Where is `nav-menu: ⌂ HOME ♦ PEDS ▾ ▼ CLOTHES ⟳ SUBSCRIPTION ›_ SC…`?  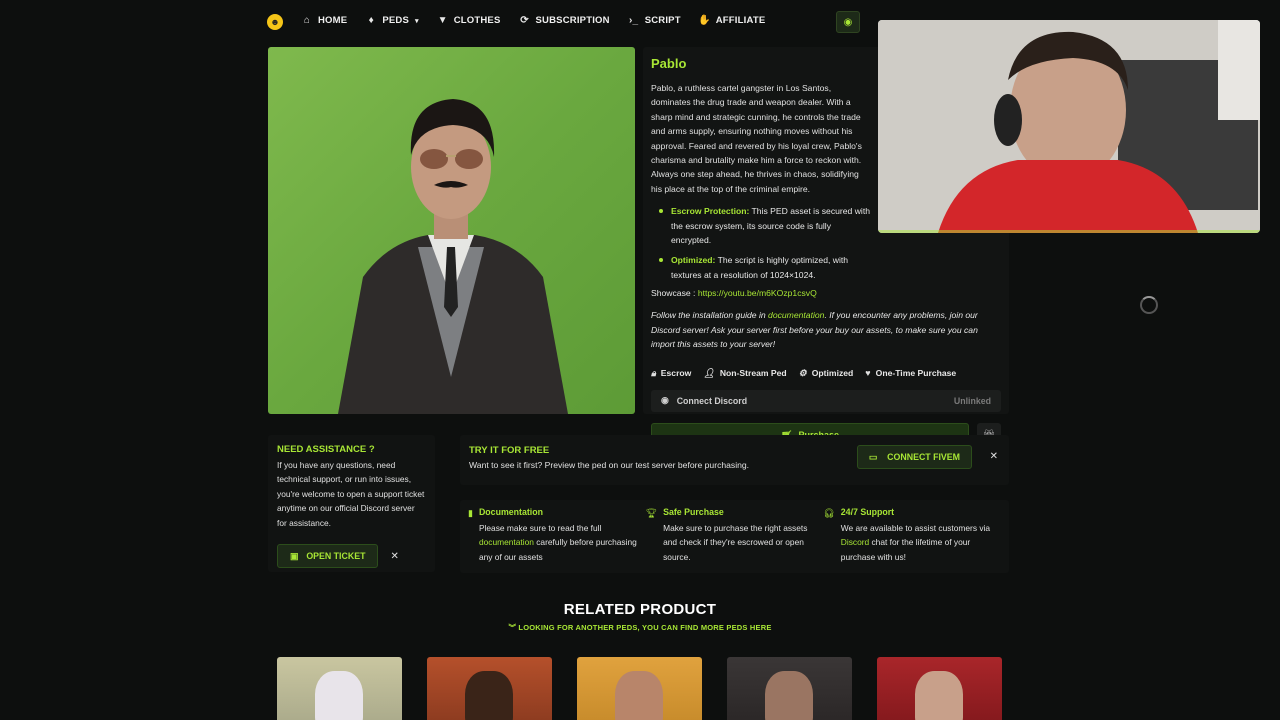
nav-menu: ⌂ HOME ♦ PEDS ▾ ▼ CLOTHES ⟳ SUBSCRIPTION ›_ SC… is located at coordinates (533, 20).